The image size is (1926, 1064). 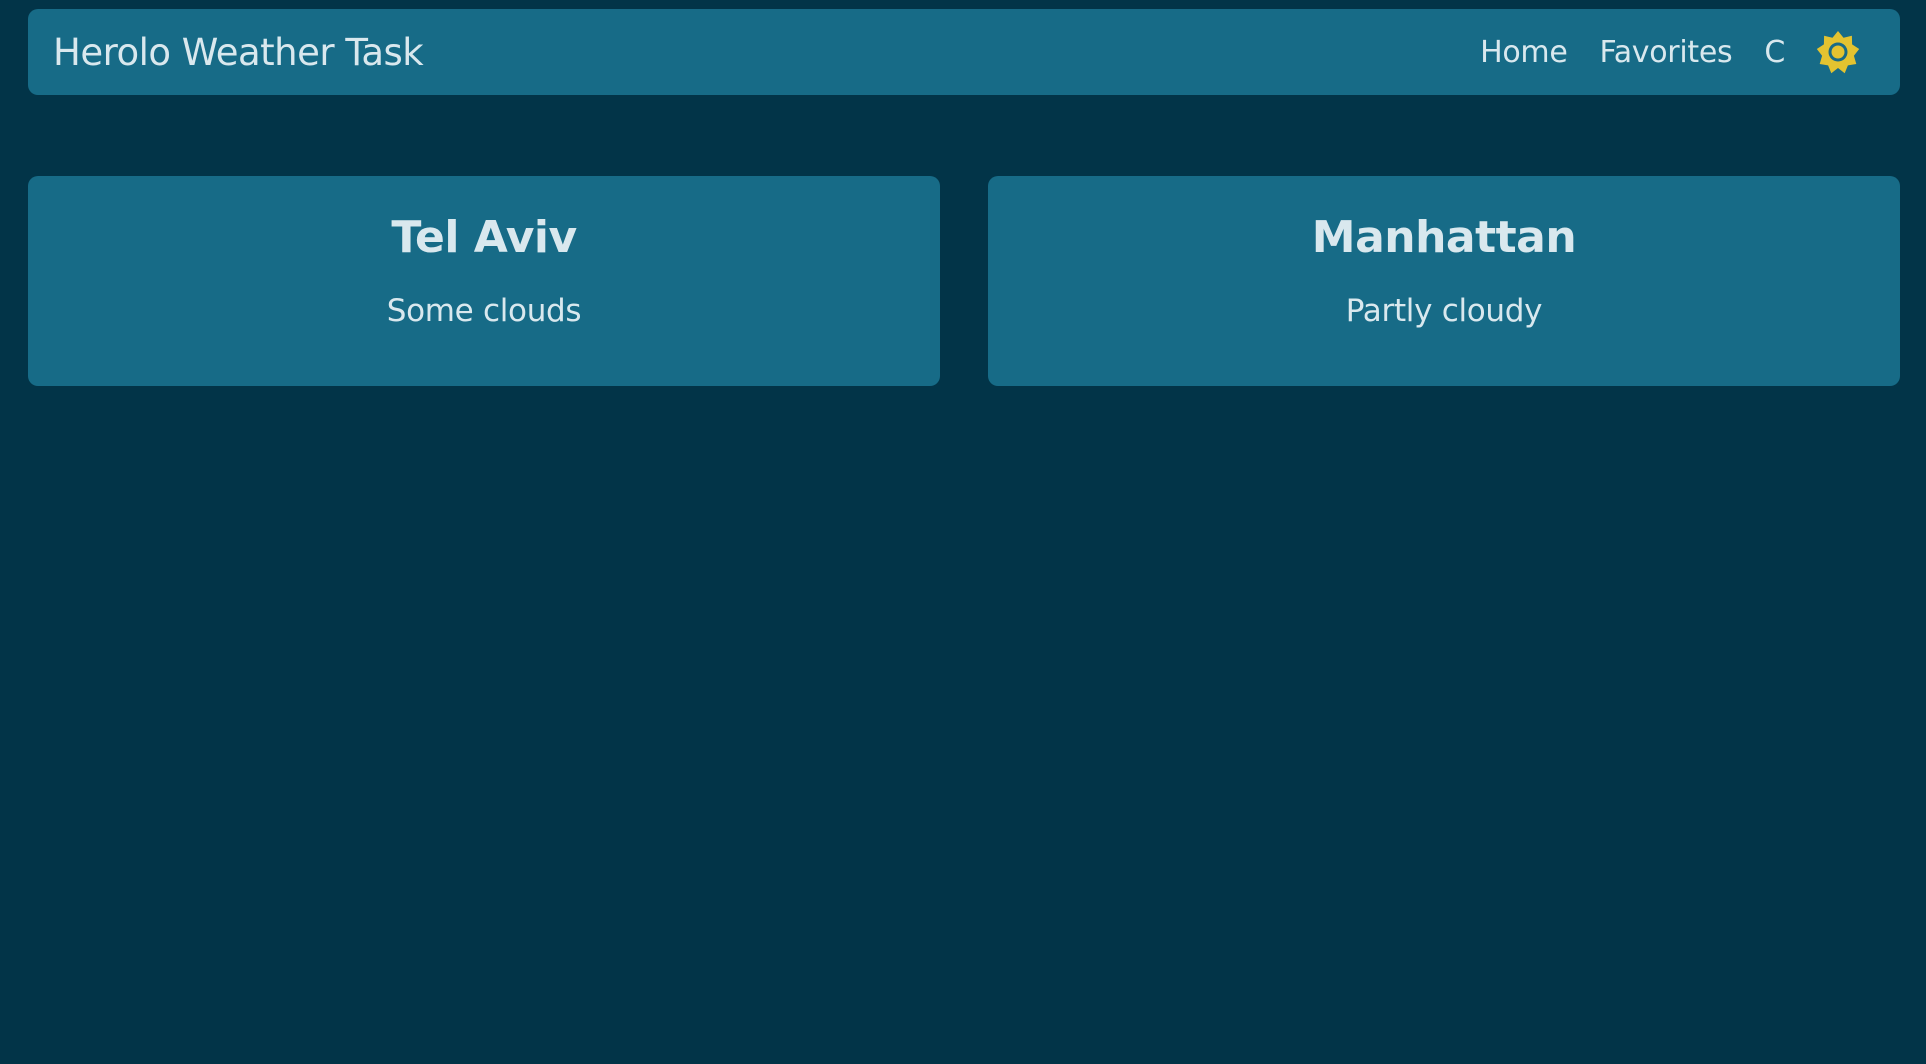 I want to click on nav-favorites-link: Favorites, so click(x=1666, y=52).